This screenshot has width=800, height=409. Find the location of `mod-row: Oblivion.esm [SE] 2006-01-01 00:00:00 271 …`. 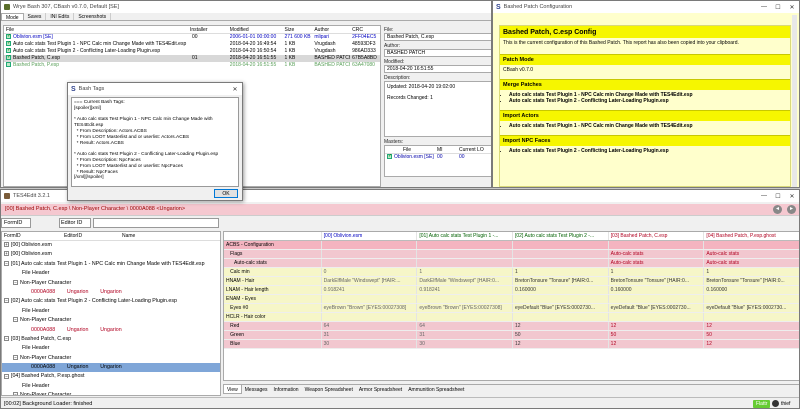

mod-row: Oblivion.esm [SE] 2006-01-01 00:00:00 271 … is located at coordinates (192, 37).